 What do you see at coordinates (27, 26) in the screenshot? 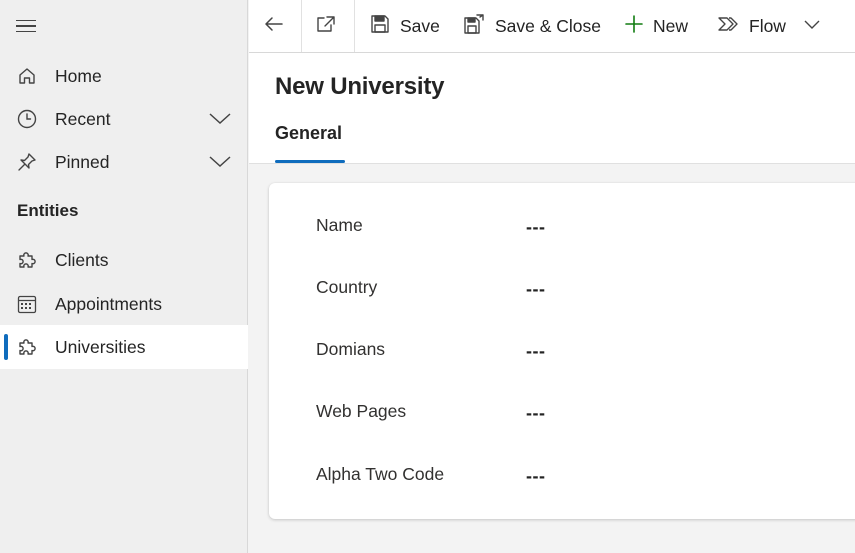
I see `hamburger-menu-icon` at bounding box center [27, 26].